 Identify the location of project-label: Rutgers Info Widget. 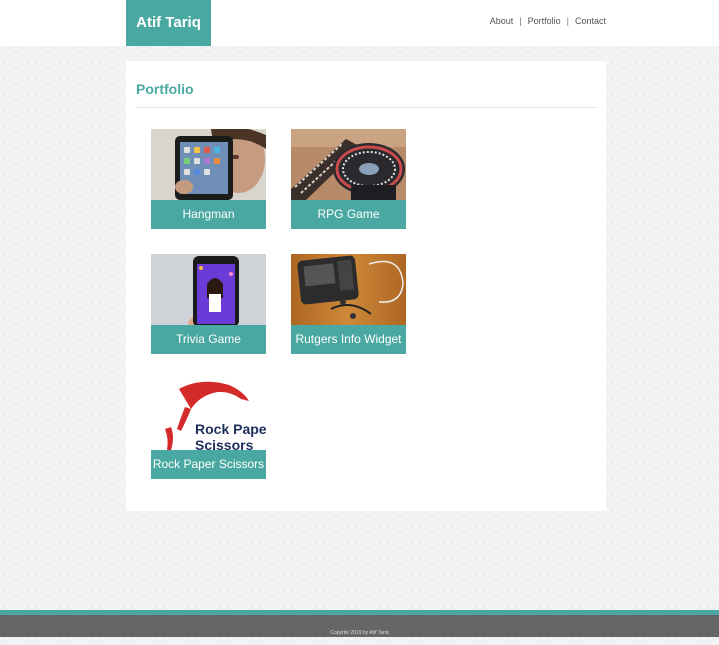
(348, 339).